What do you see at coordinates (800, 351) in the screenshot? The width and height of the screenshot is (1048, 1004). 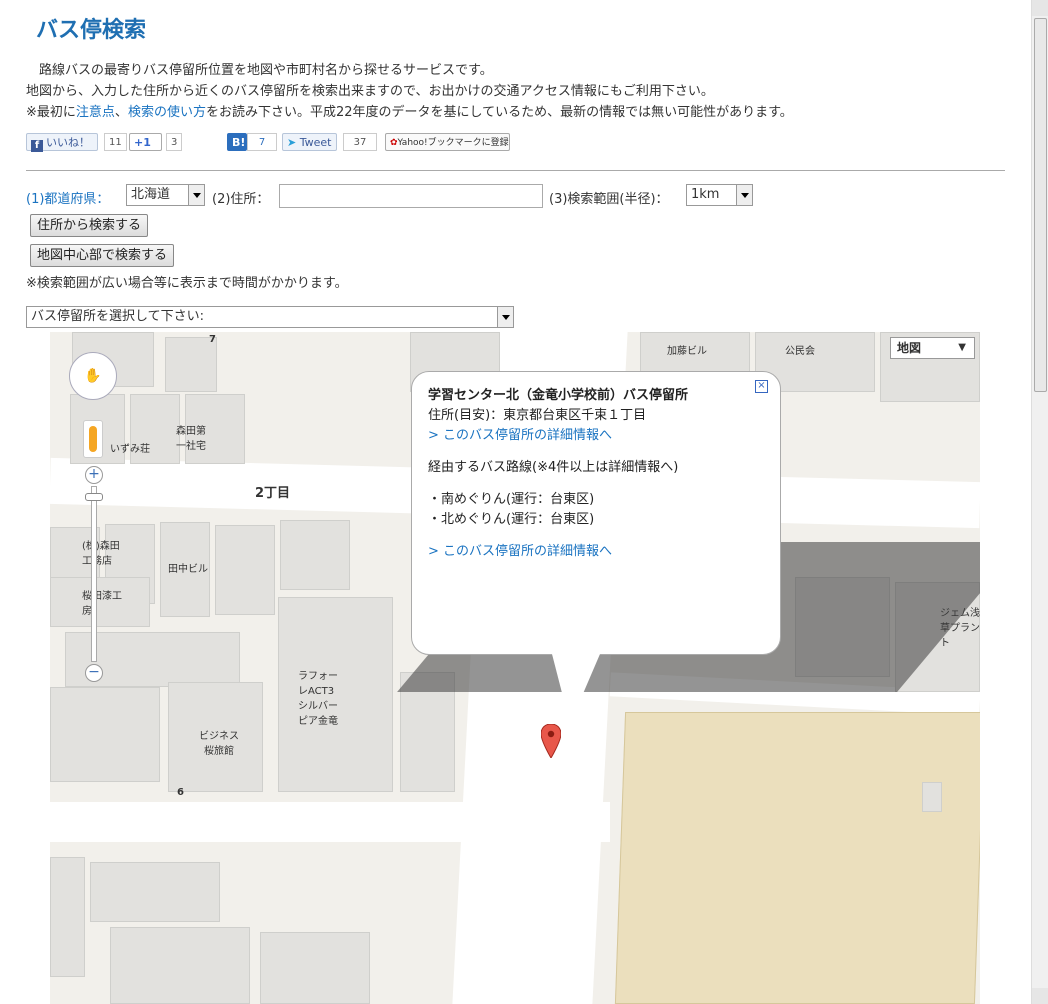 I see `map-label-kominkan: 公民会` at bounding box center [800, 351].